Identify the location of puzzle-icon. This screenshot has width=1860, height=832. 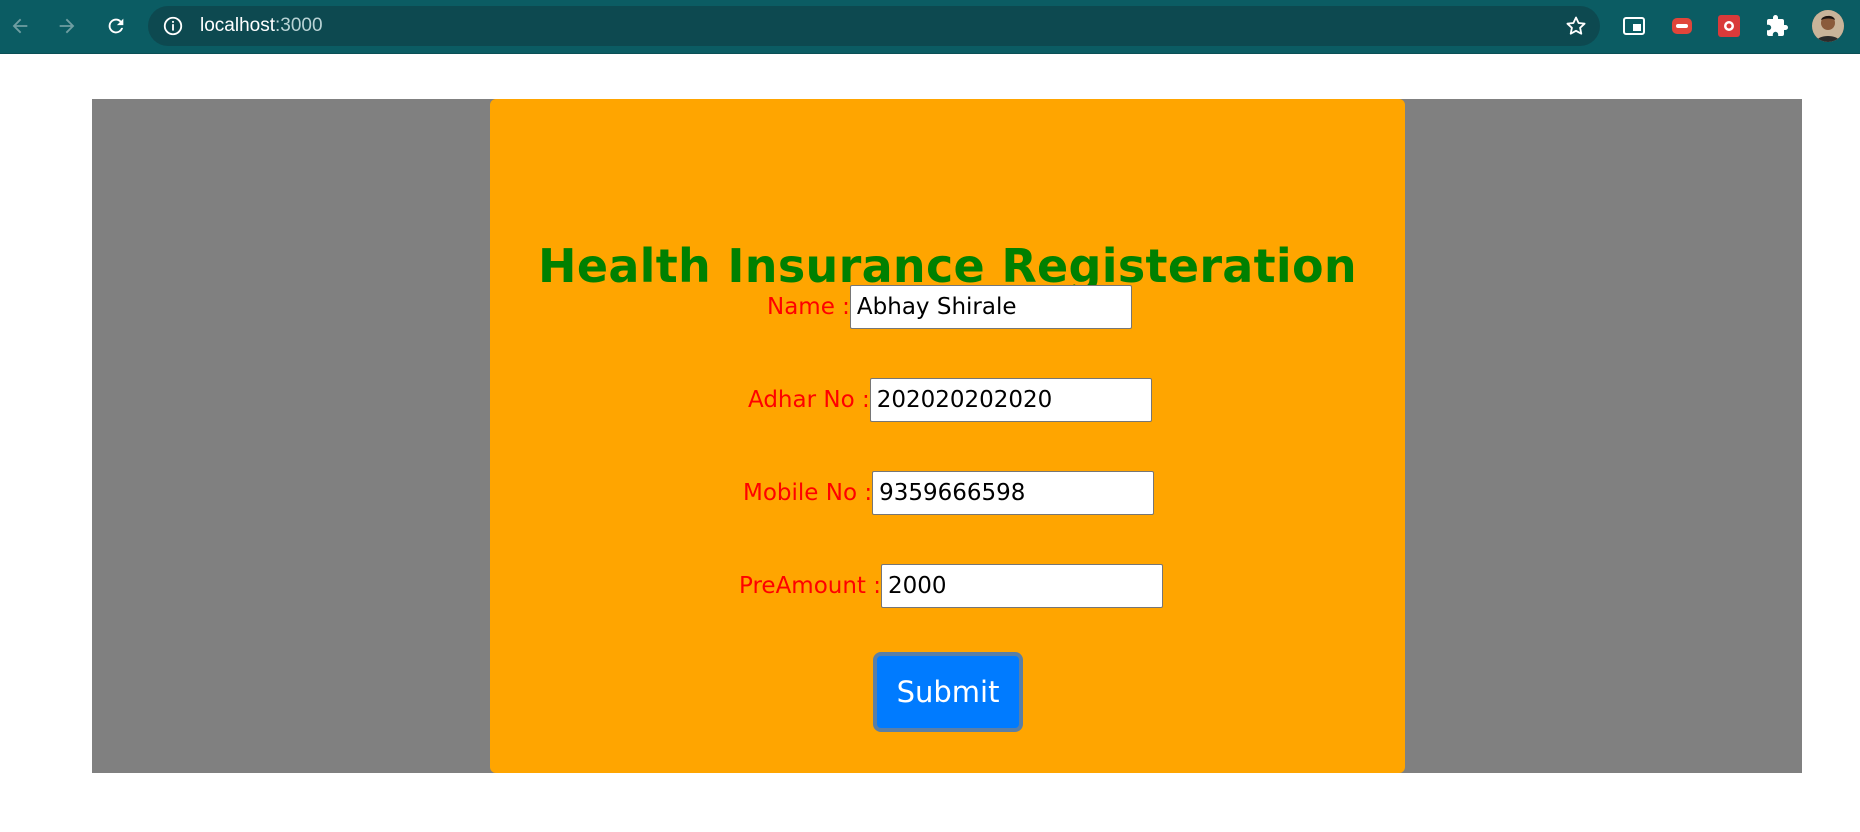
(1777, 25).